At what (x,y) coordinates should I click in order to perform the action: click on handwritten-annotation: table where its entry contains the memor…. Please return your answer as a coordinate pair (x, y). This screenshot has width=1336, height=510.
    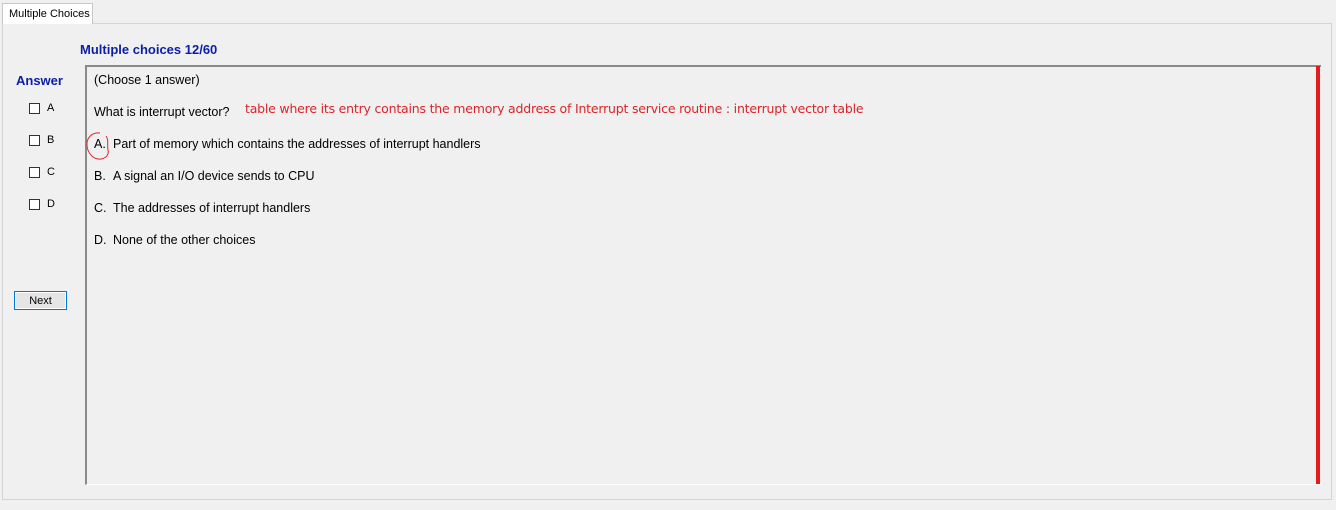
    Looking at the image, I should click on (554, 108).